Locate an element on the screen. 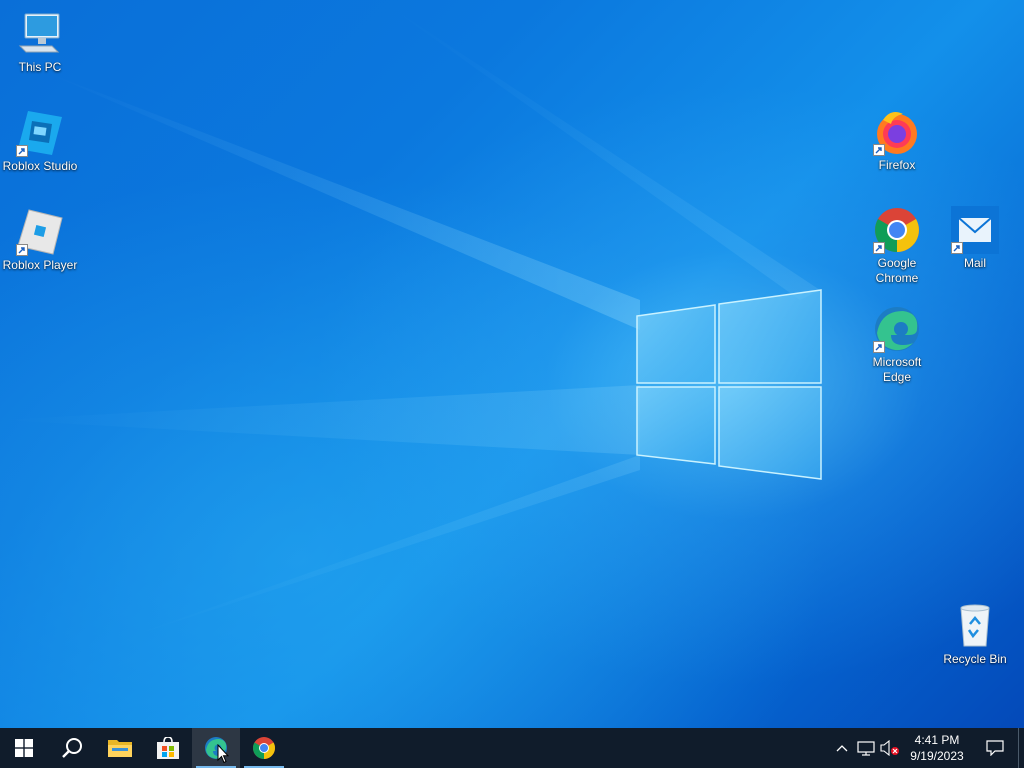 This screenshot has width=1024, height=768. taskbar: 4:41 PM 9/19/2023 is located at coordinates (512, 748).